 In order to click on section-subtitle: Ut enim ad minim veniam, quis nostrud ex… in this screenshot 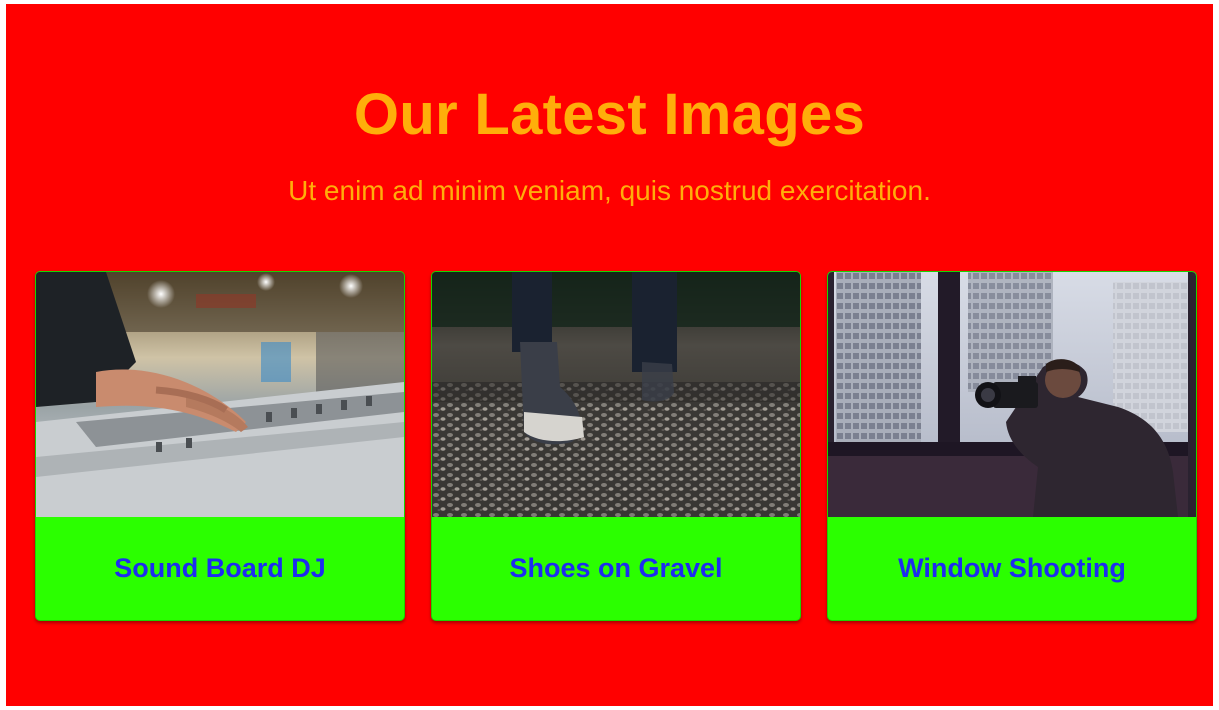, I will do `click(609, 190)`.